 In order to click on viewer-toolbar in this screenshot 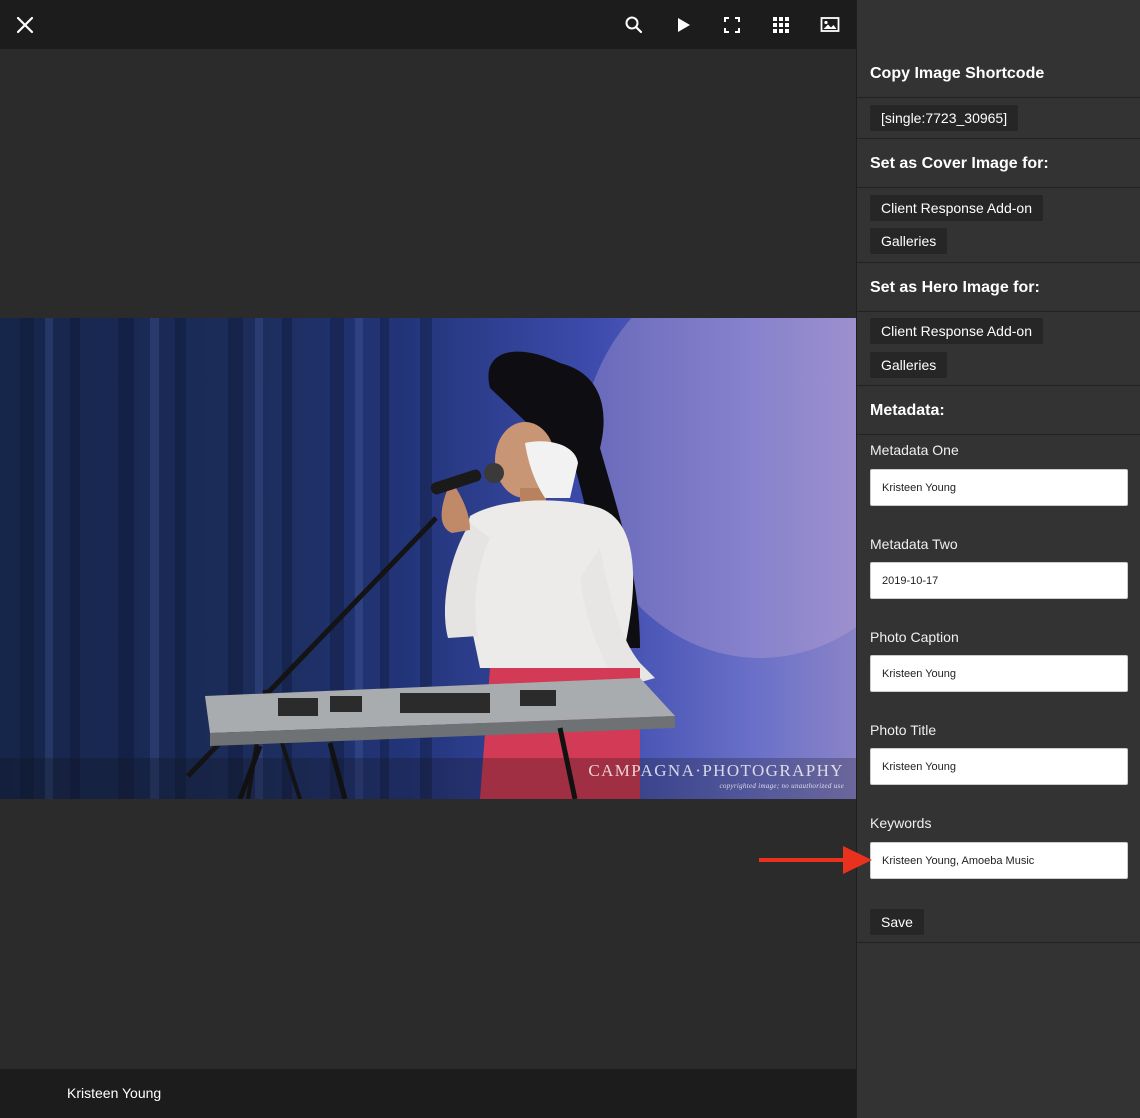, I will do `click(428, 24)`.